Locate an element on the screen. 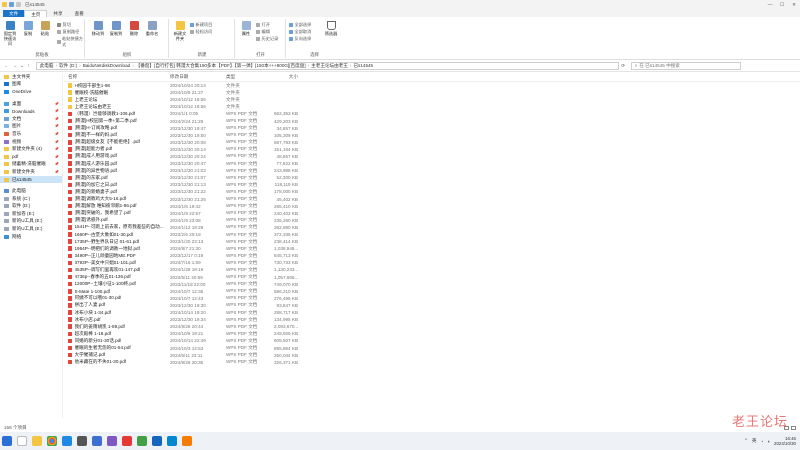 This screenshot has height=450, width=800. file-row: H校园干部生1-98 2024/10/24 20:13 文件夹 is located at coordinates (432, 85).